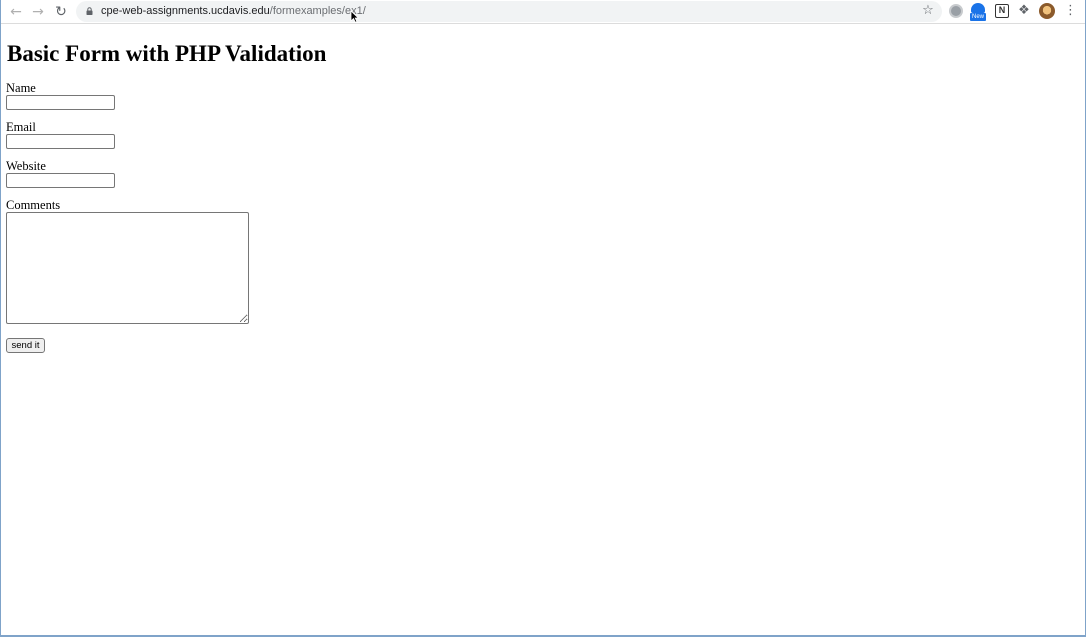 The width and height of the screenshot is (1086, 637). What do you see at coordinates (60, 141) in the screenshot?
I see `email-input` at bounding box center [60, 141].